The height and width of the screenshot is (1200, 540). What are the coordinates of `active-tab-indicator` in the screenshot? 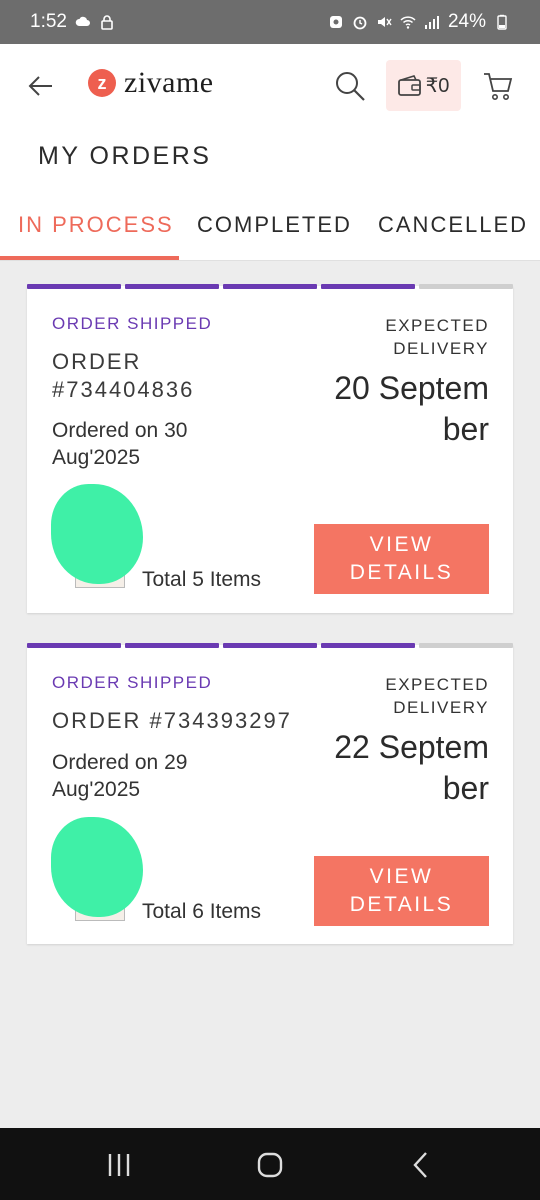 It's located at (89, 258).